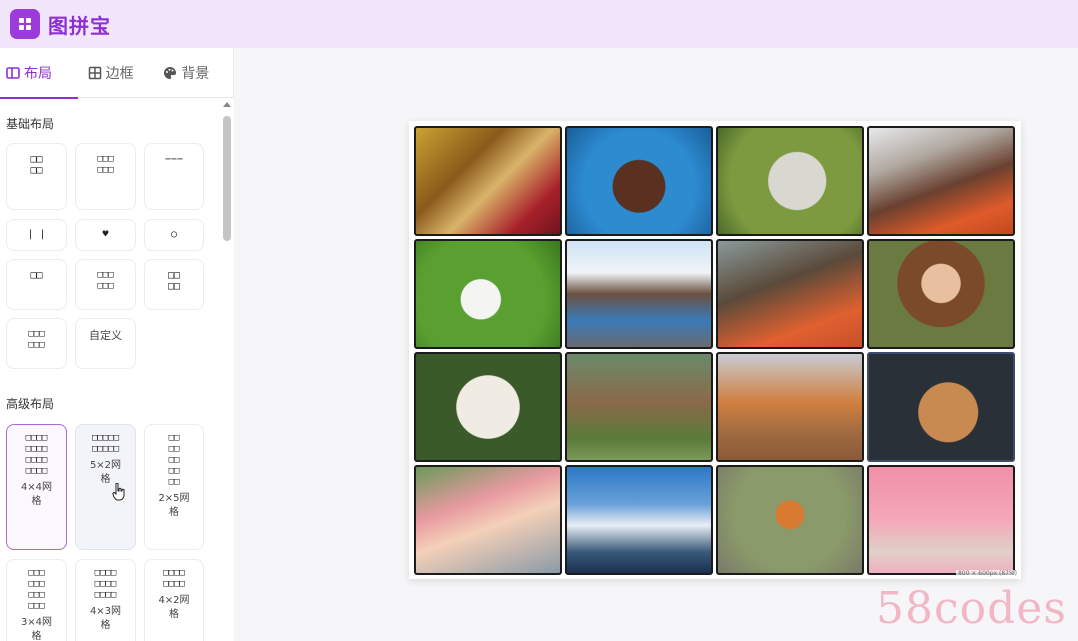 This screenshot has width=1078, height=641. I want to click on app-header: 图拼宝, so click(539, 24).